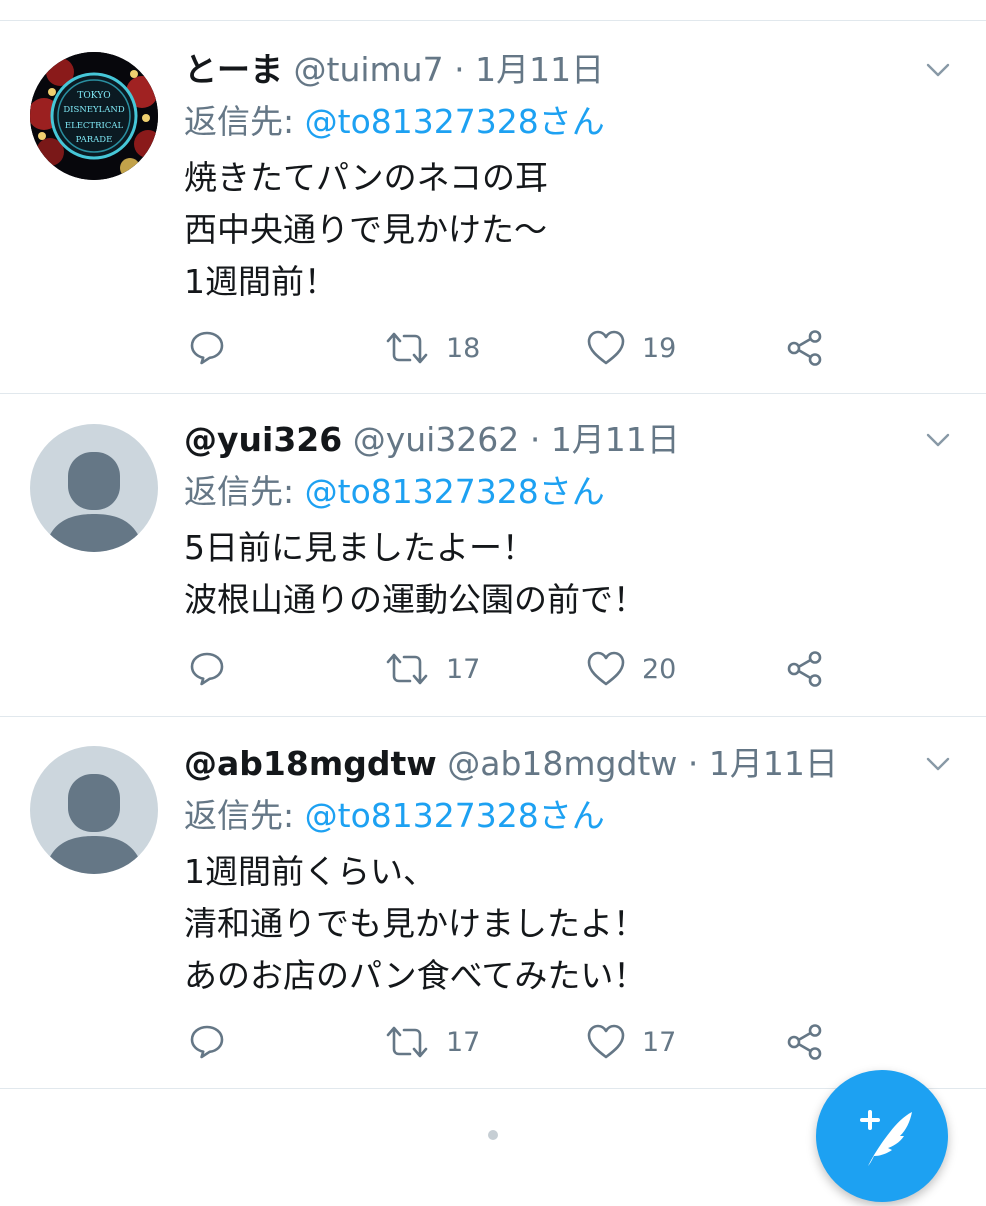  I want to click on display-name: @yui326, so click(263, 439).